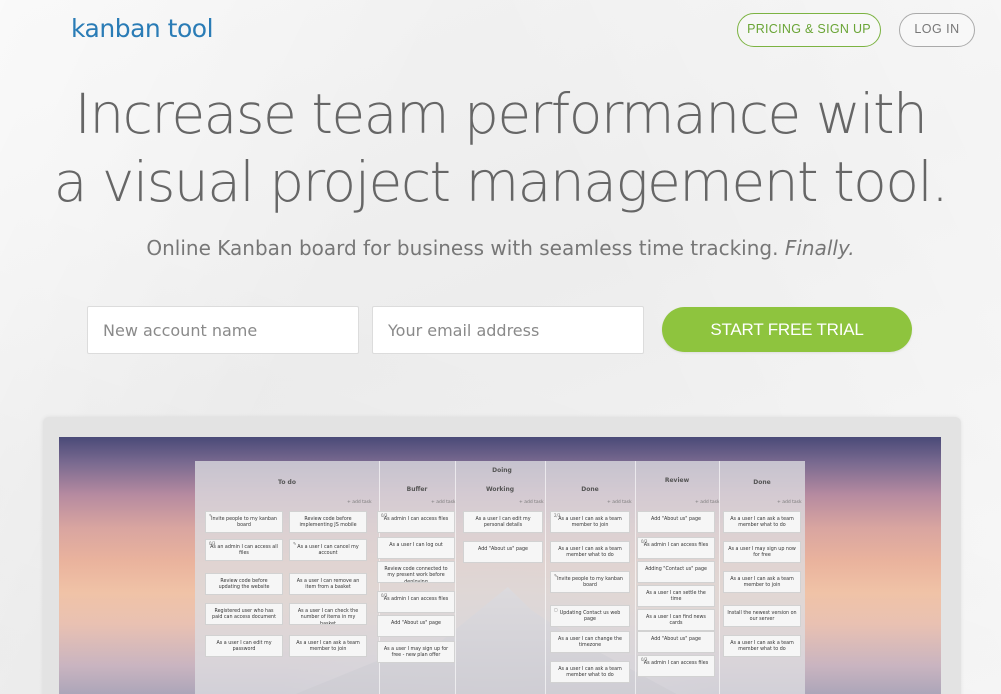  What do you see at coordinates (359, 502) in the screenshot?
I see `add-task-todo: + add task` at bounding box center [359, 502].